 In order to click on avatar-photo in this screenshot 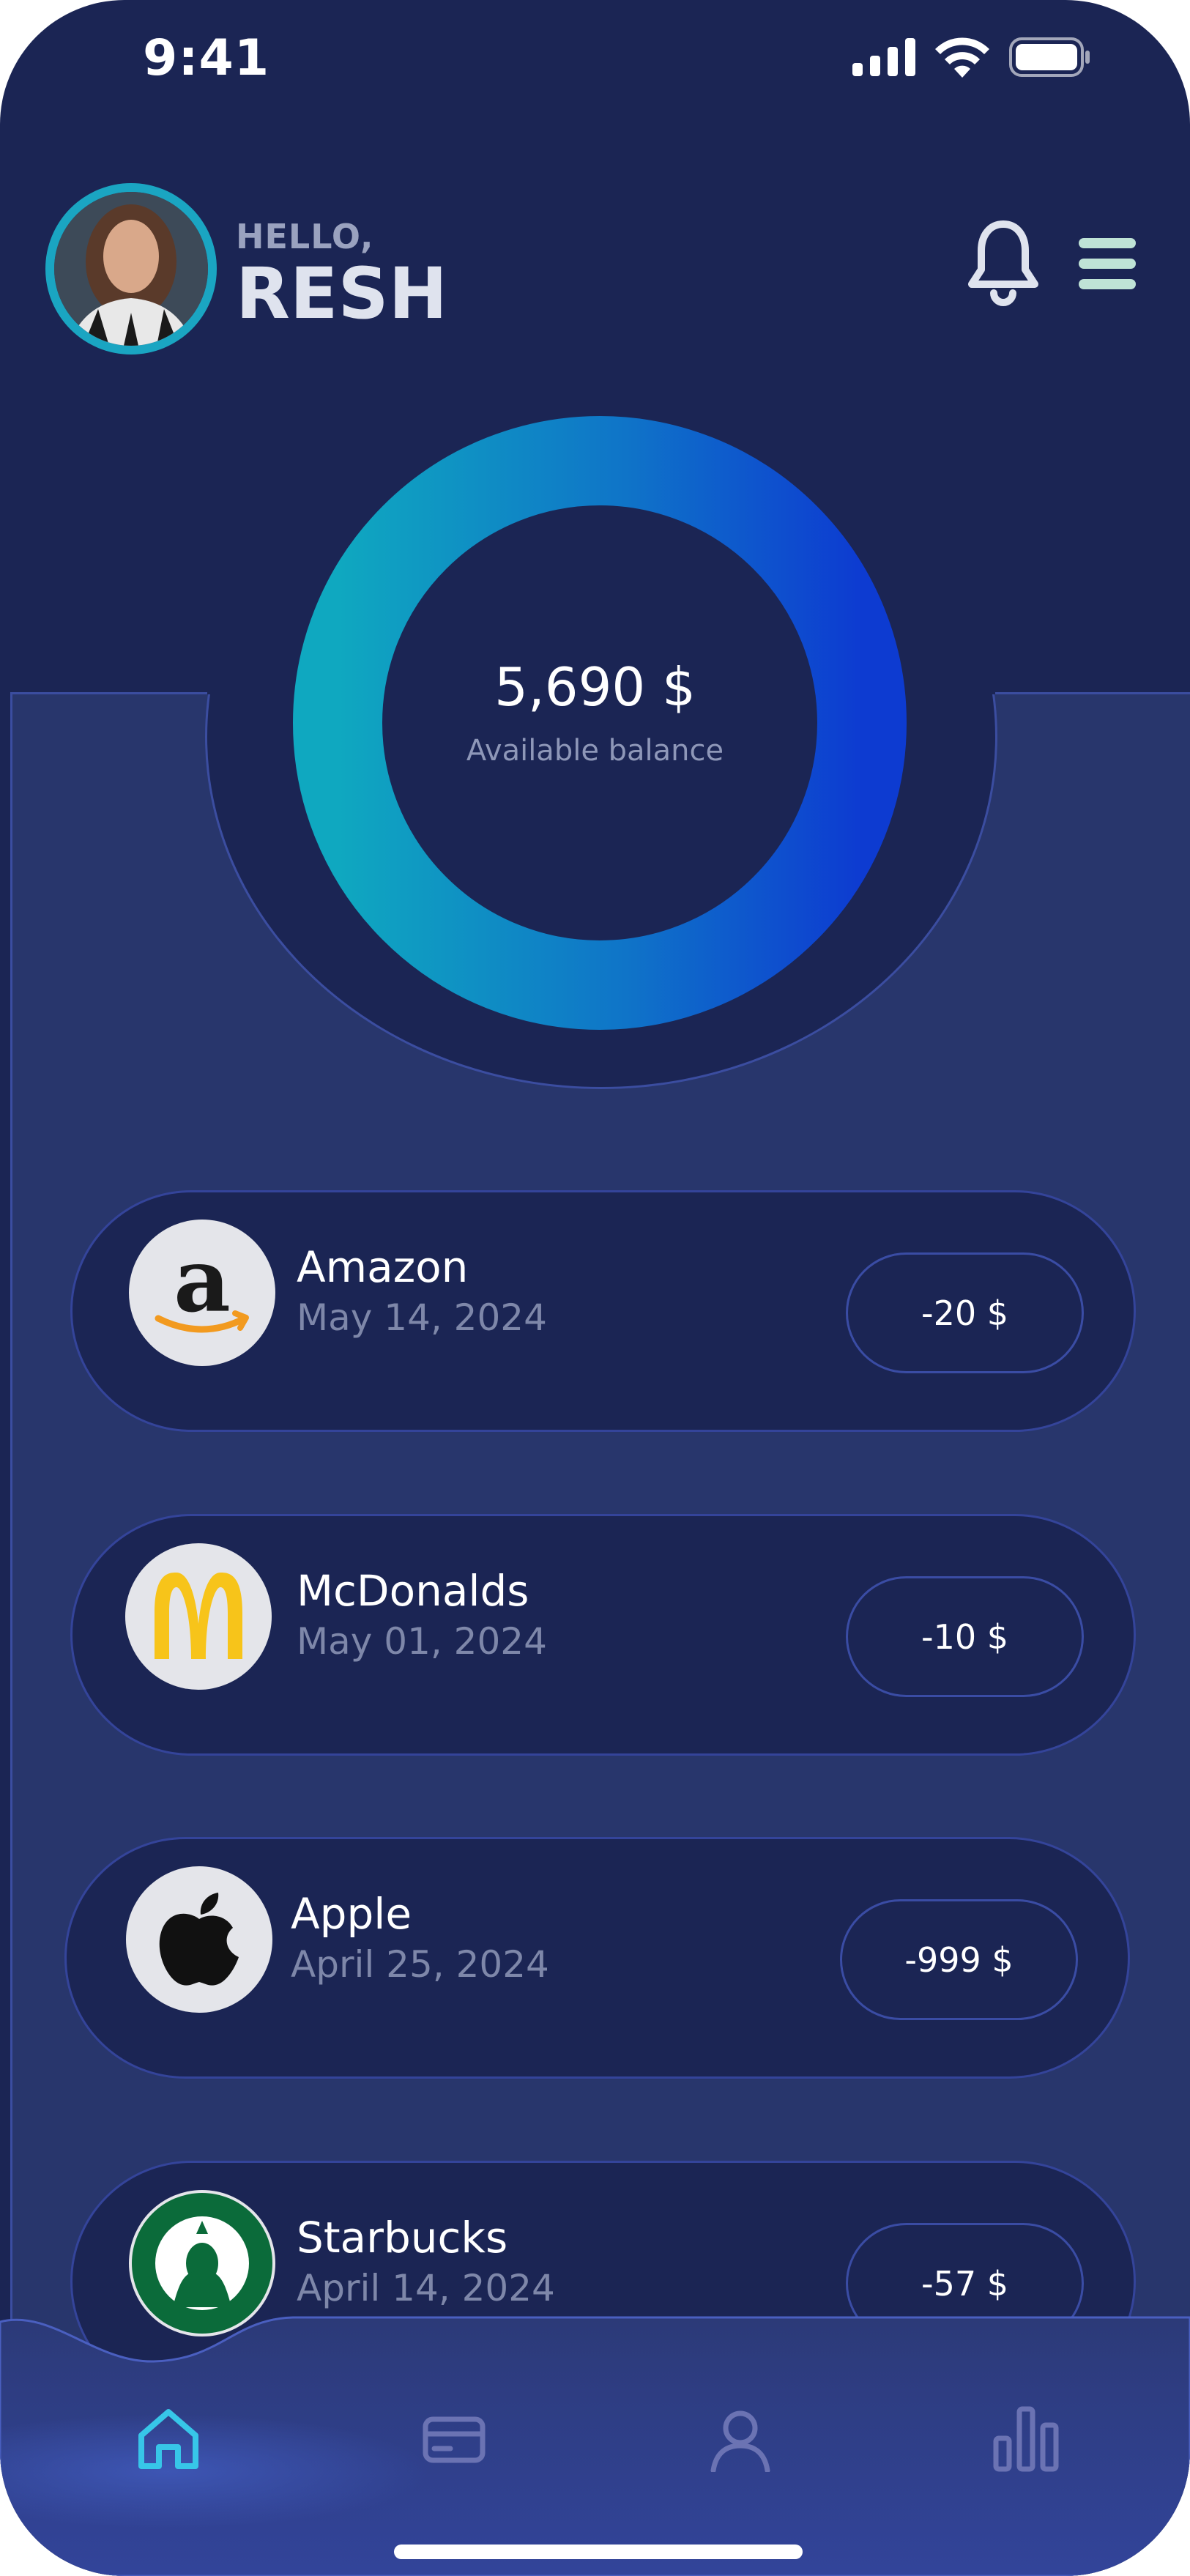, I will do `click(131, 269)`.